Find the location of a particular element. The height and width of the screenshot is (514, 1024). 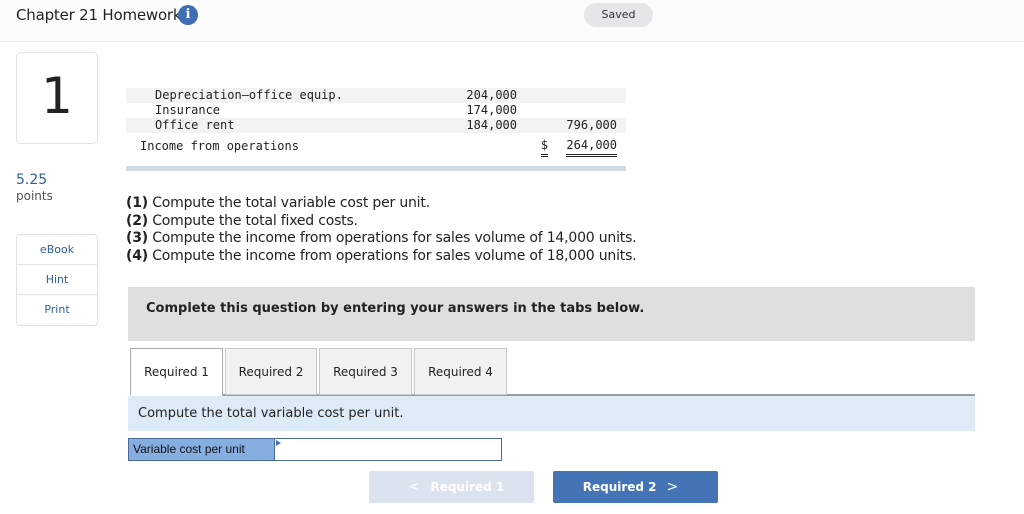

points-value: 5.25 is located at coordinates (32, 180).